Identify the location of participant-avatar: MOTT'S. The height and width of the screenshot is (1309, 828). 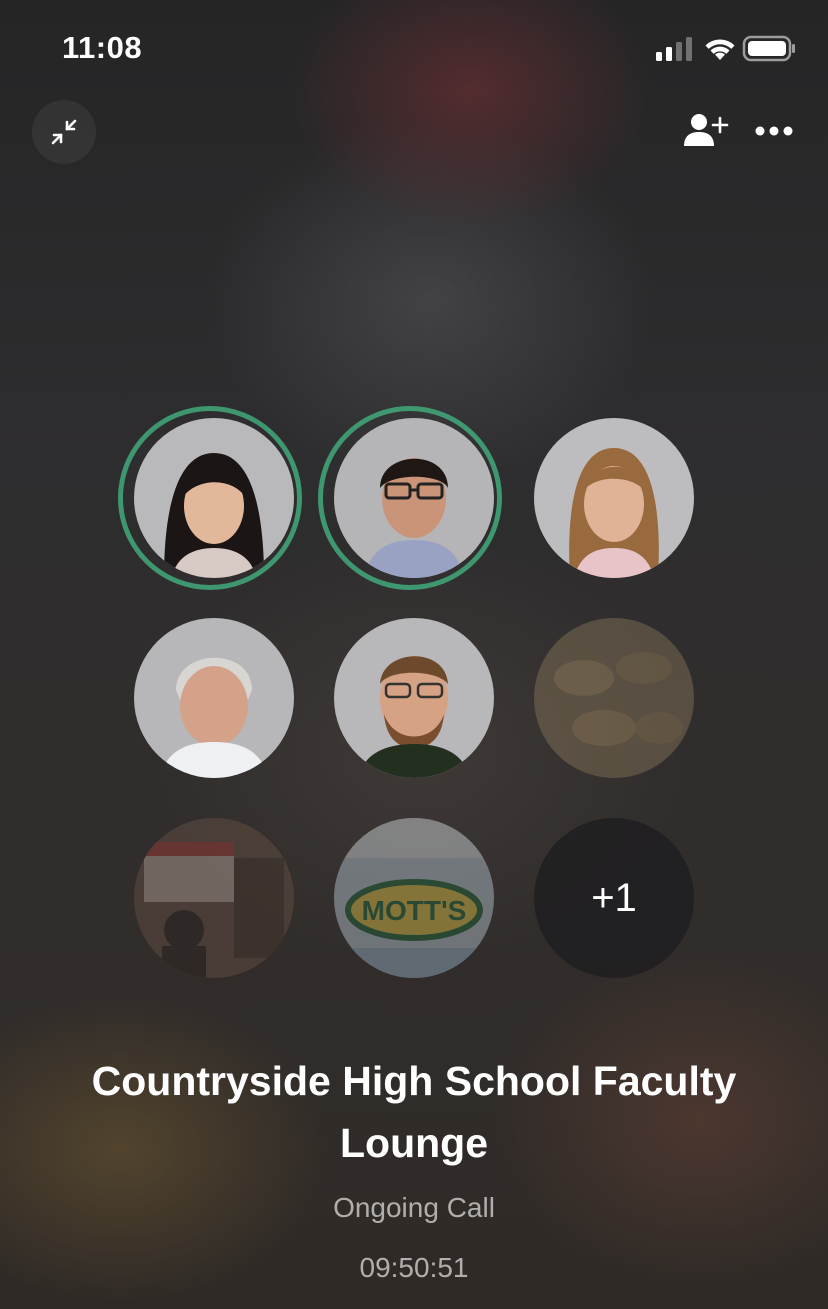
(414, 898).